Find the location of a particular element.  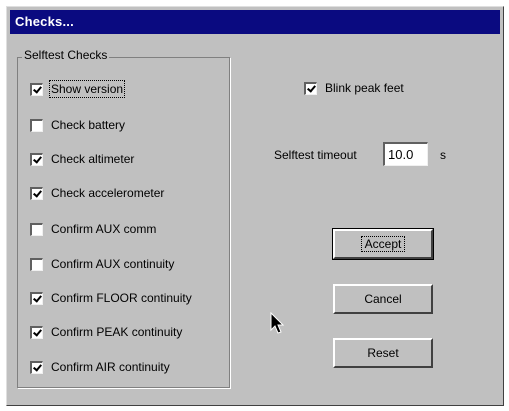

selftest-timeout-input is located at coordinates (405, 154).